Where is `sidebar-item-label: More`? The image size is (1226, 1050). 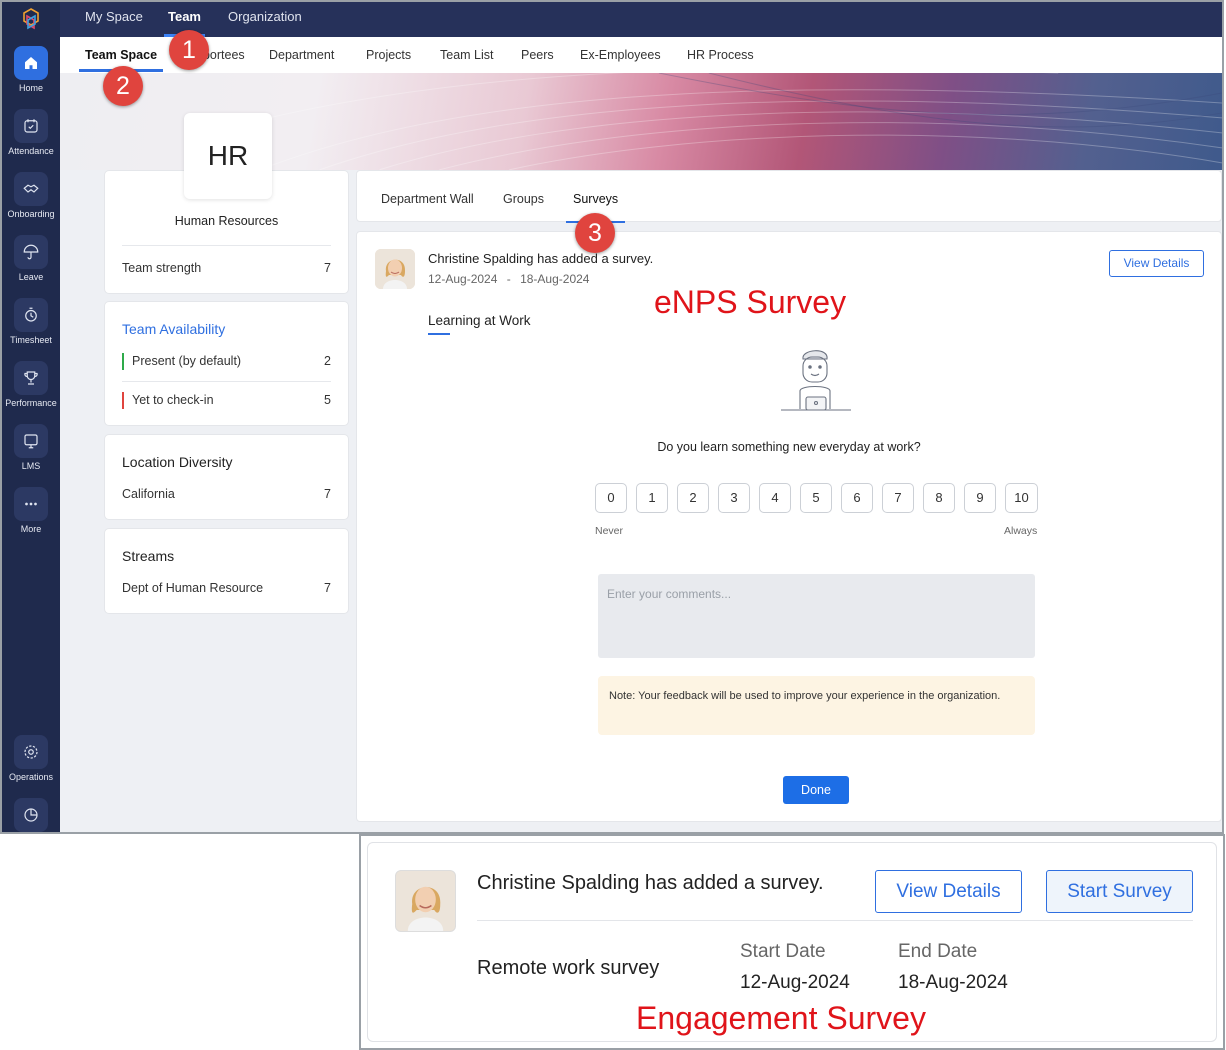
sidebar-item-label: More is located at coordinates (31, 529).